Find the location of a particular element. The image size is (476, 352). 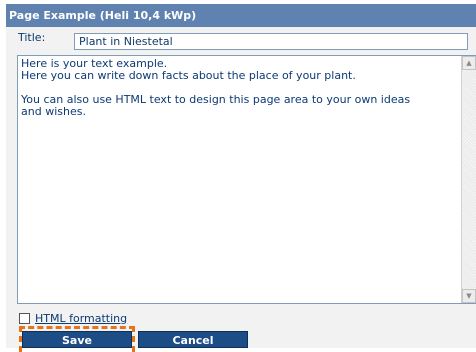

title-label: Title: is located at coordinates (32, 37).